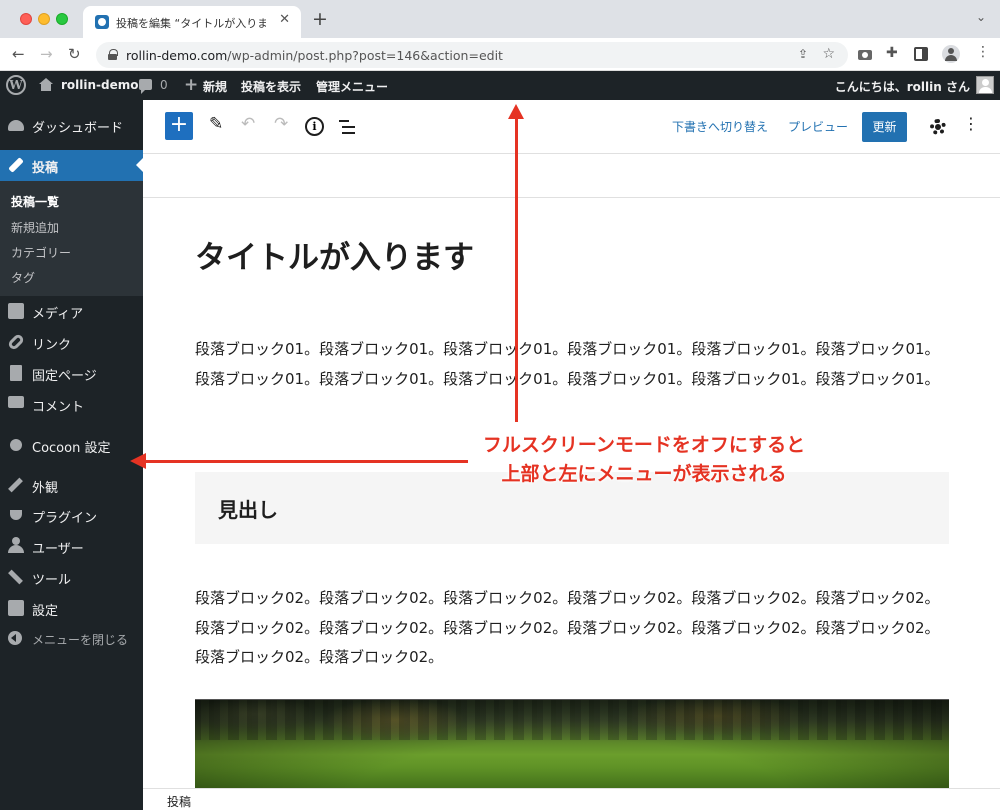 Image resolution: width=1000 pixels, height=810 pixels. Describe the element at coordinates (52, 580) in the screenshot. I see `sidebar-item-label: ツール` at that location.